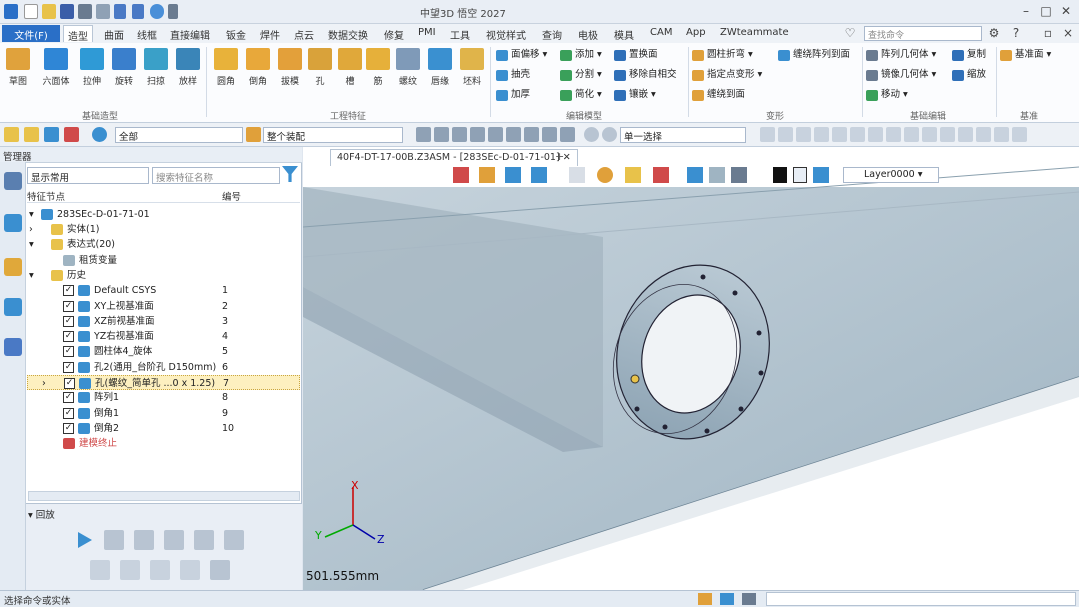 This screenshot has width=1079, height=607. I want to click on assembly-scope-select: 整个装配, so click(333, 135).